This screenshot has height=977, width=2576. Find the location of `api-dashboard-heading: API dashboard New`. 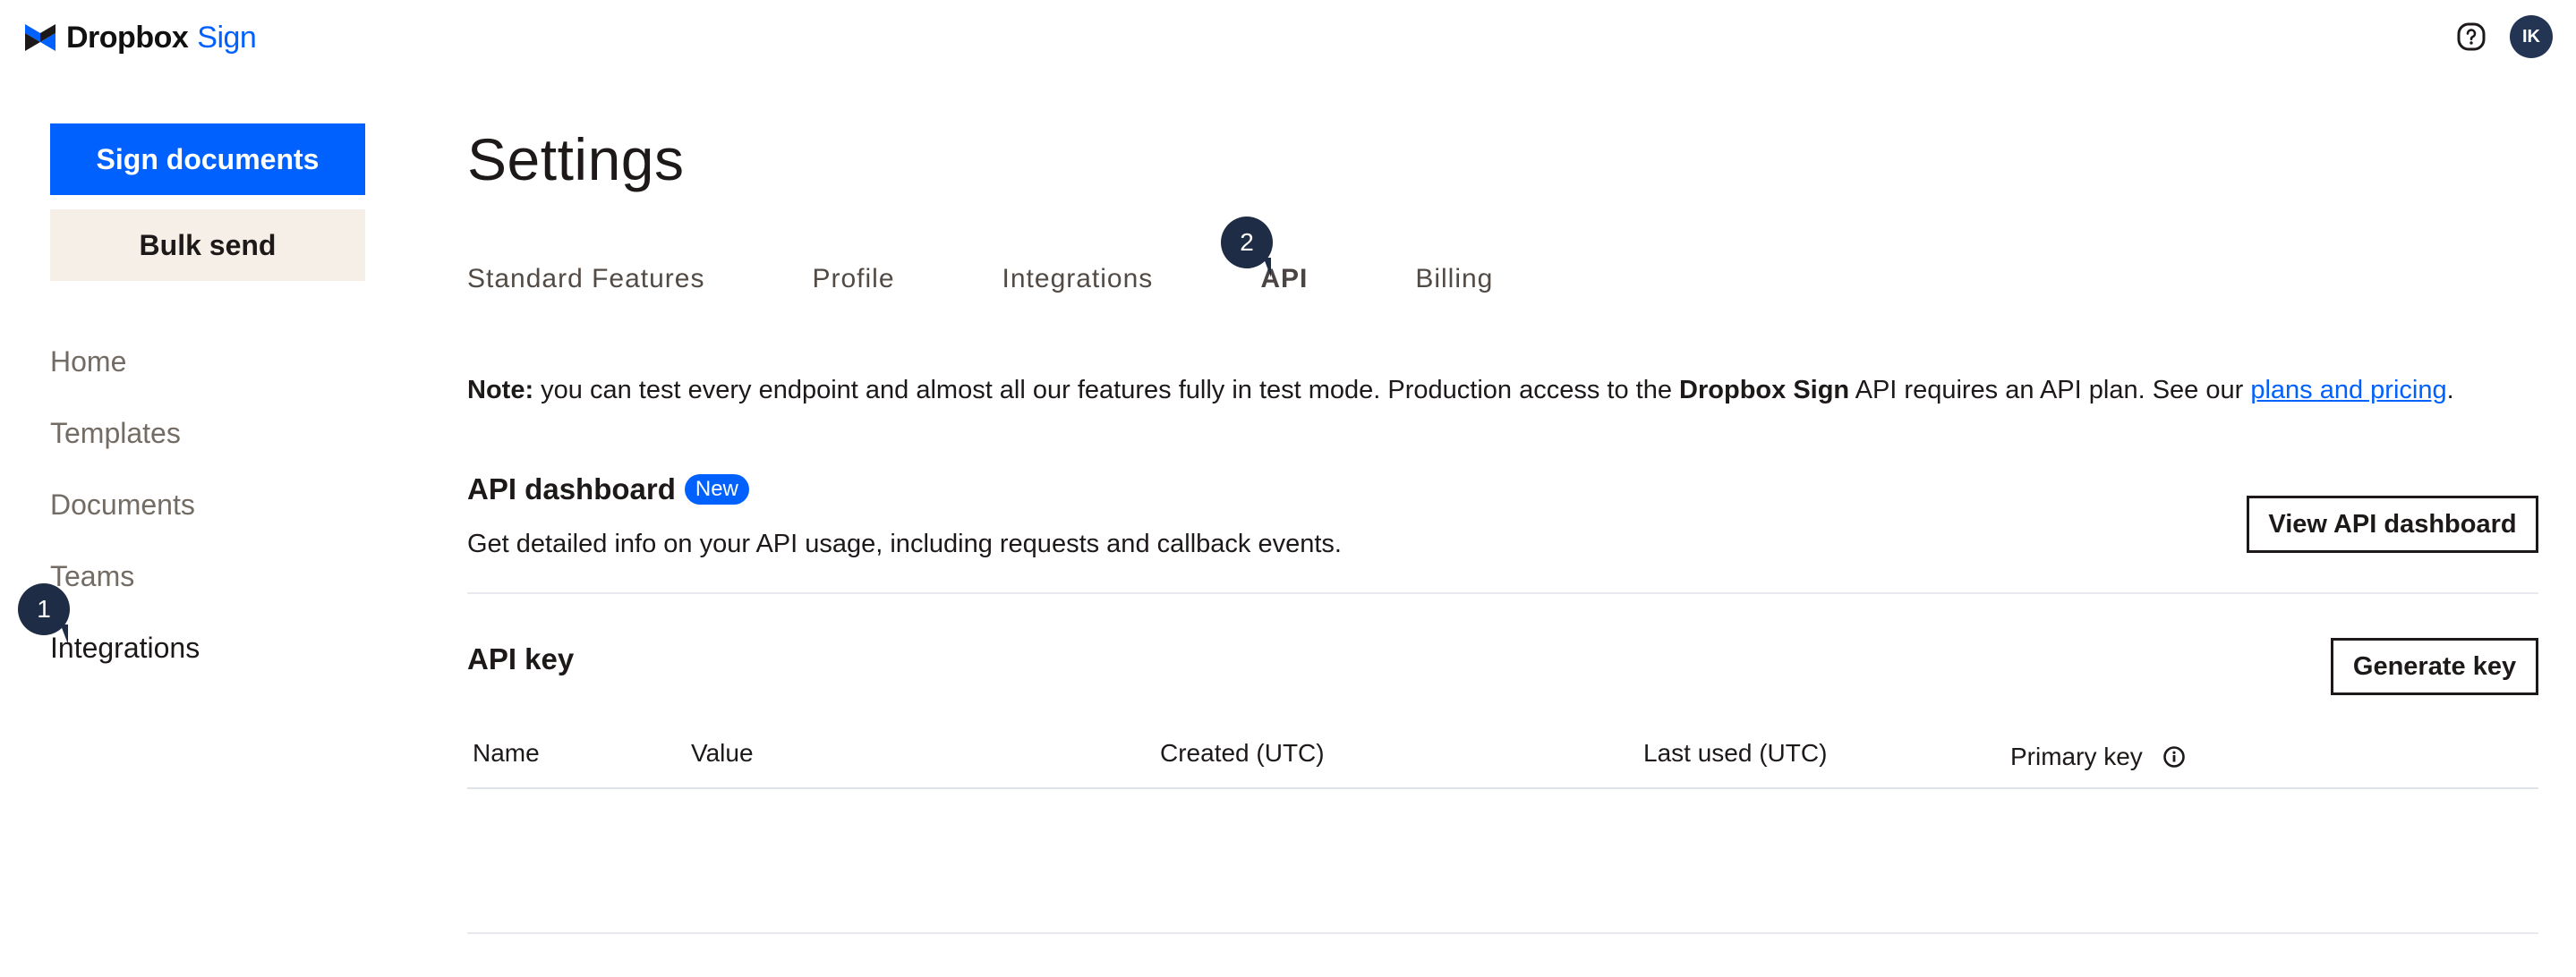

api-dashboard-heading: API dashboard New is located at coordinates (608, 489).